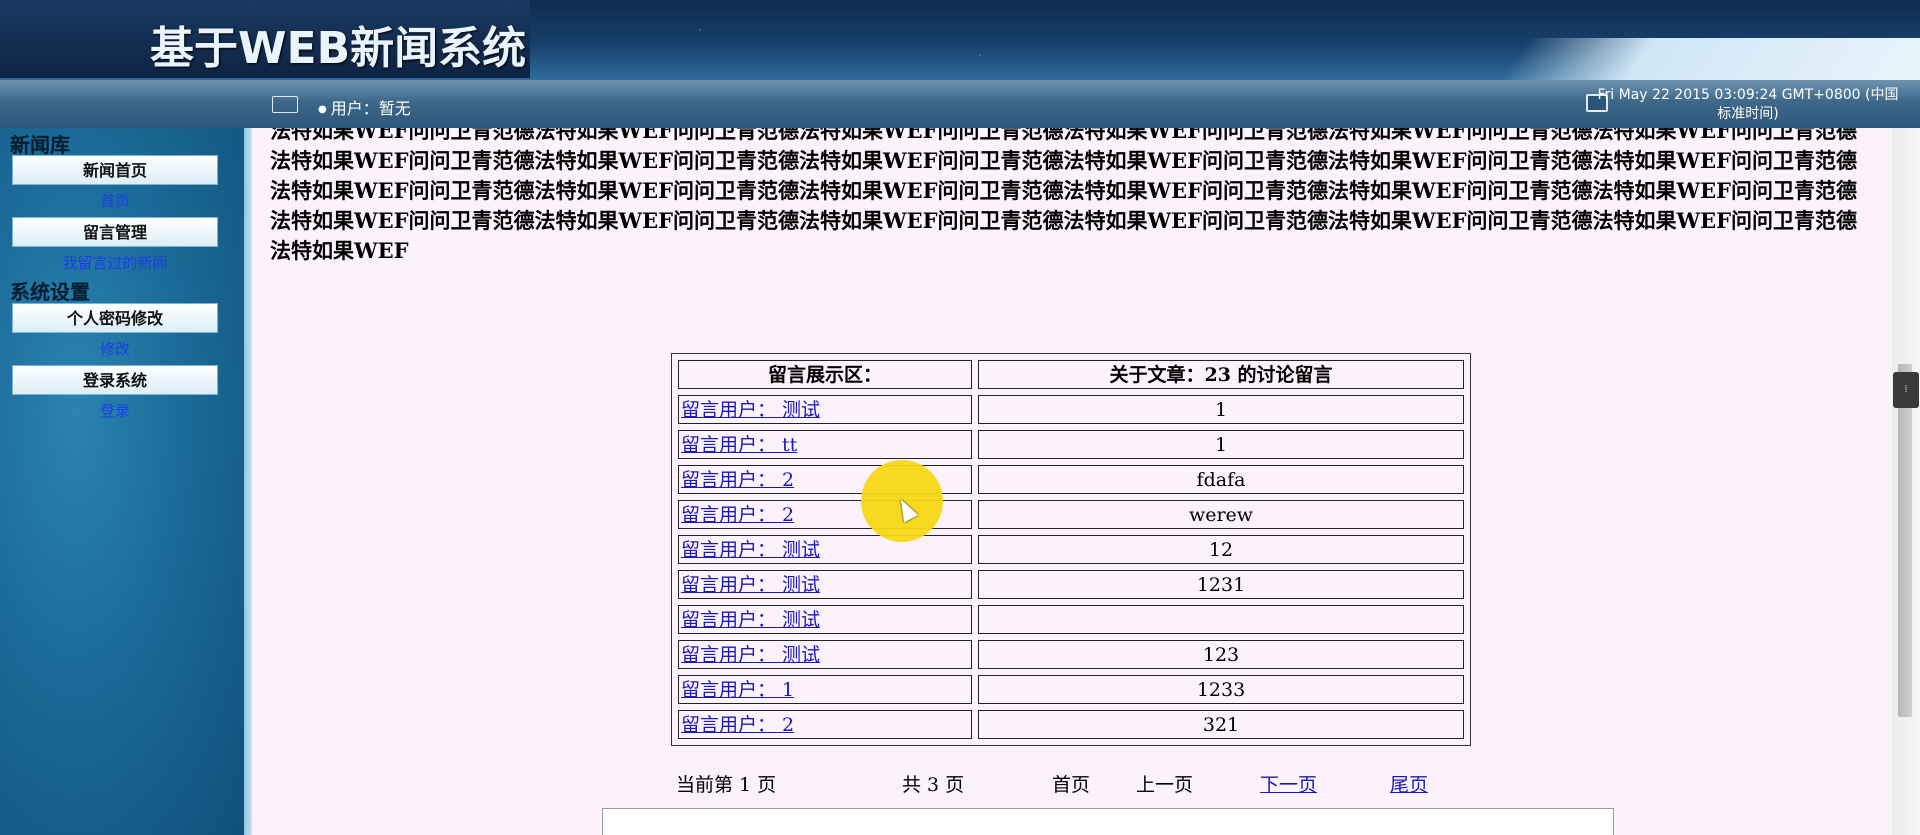 The width and height of the screenshot is (1920, 835). What do you see at coordinates (1221, 374) in the screenshot?
I see `comments-header-right: 关于文章：23 的讨论留言` at bounding box center [1221, 374].